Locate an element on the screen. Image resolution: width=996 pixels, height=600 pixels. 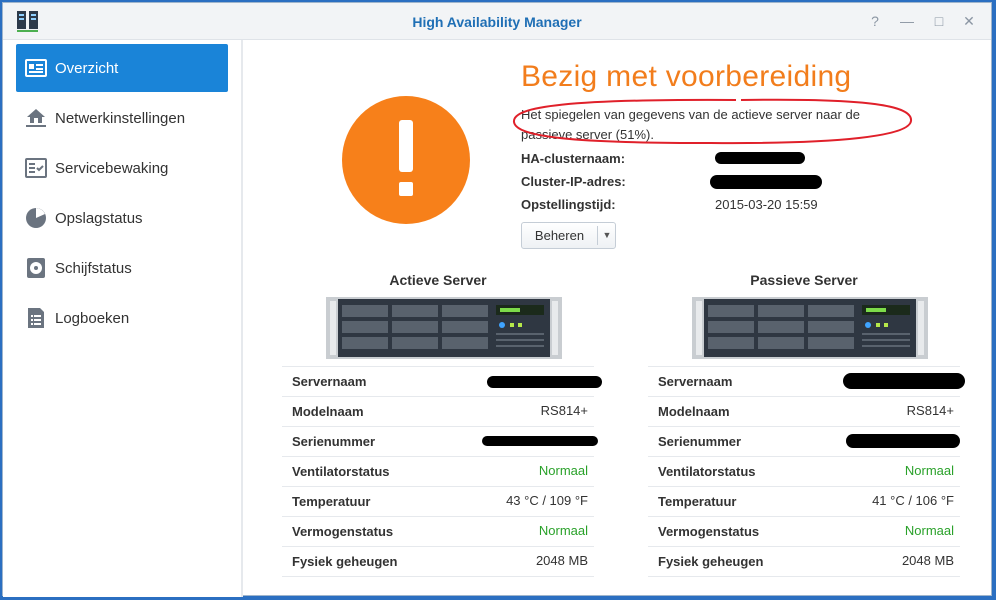
sidebar-item-service-monitor: Servicebewaking is located at coordinates (122, 168).